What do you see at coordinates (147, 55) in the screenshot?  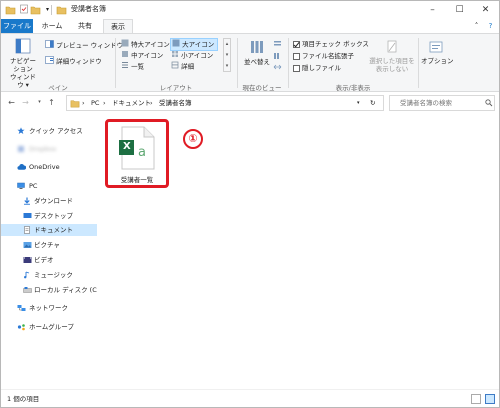 I see `medium-icons-label: 中アイコン` at bounding box center [147, 55].